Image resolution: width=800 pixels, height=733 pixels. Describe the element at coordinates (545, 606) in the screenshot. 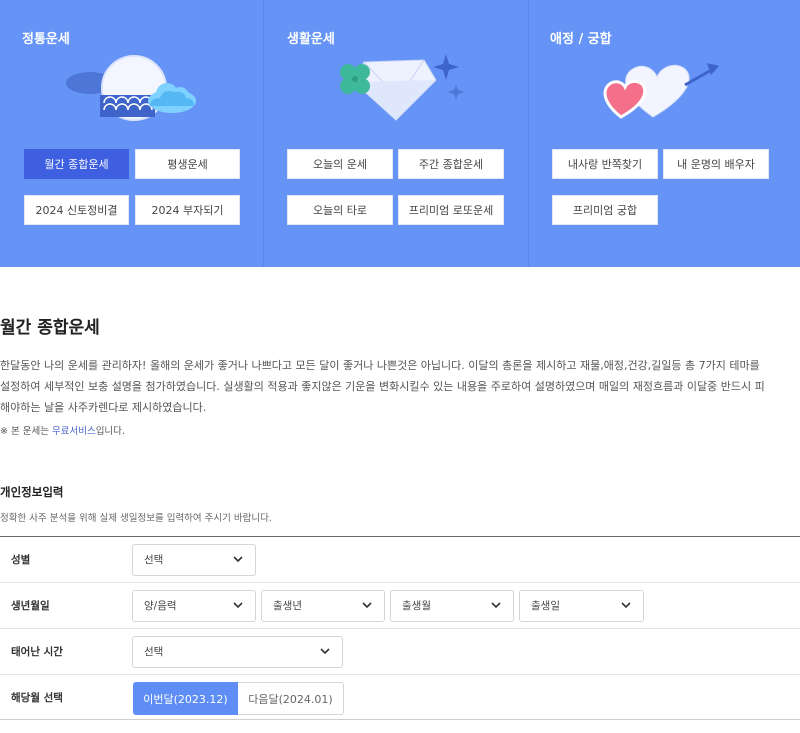

I see `birth-day-value: 출생일` at that location.